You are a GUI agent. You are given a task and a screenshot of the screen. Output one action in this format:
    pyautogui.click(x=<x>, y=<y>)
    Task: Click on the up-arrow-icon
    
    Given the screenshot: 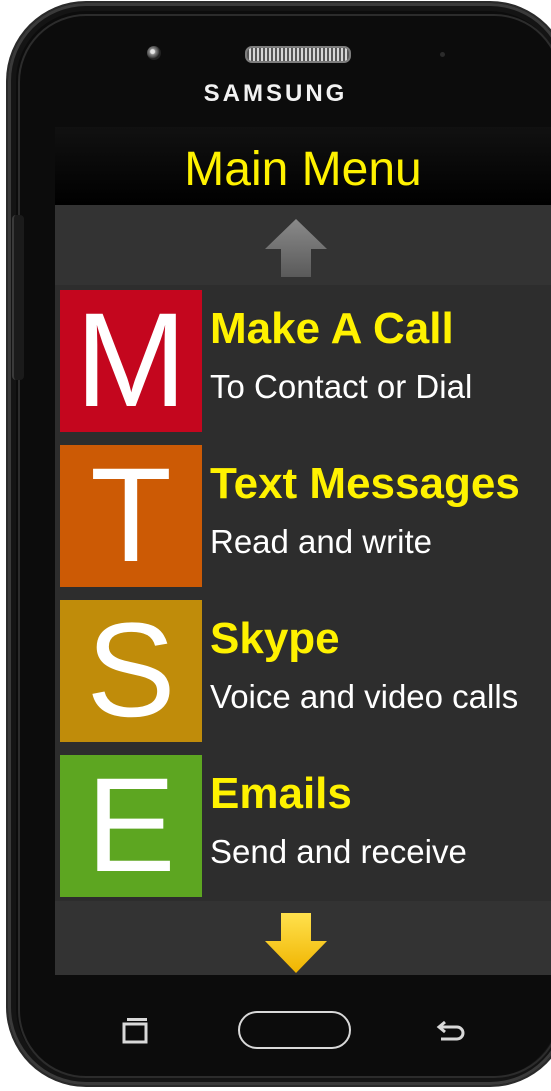 What is the action you would take?
    pyautogui.click(x=296, y=248)
    